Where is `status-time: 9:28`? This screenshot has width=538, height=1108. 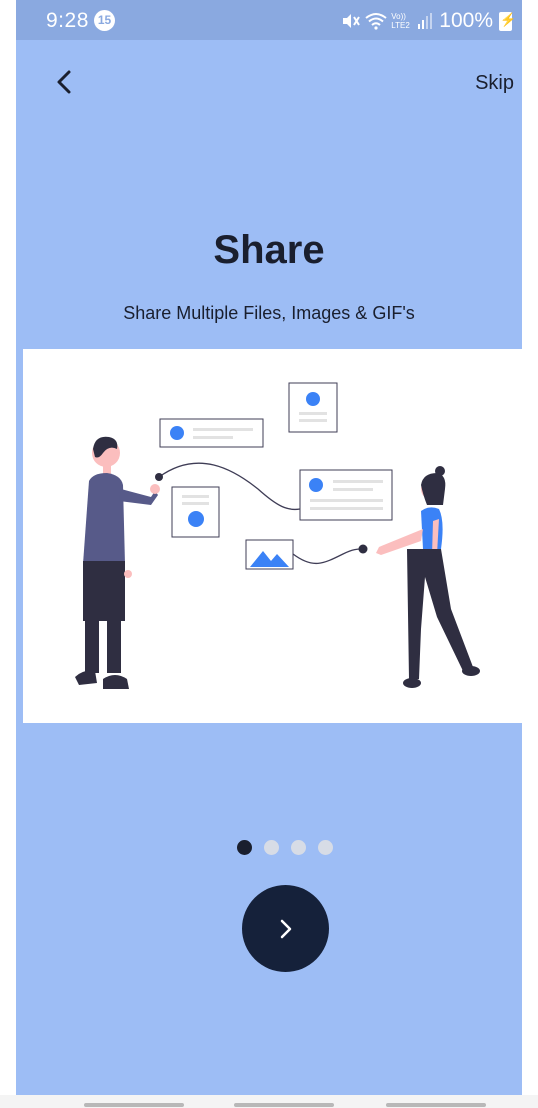
status-time: 9:28 is located at coordinates (67, 20).